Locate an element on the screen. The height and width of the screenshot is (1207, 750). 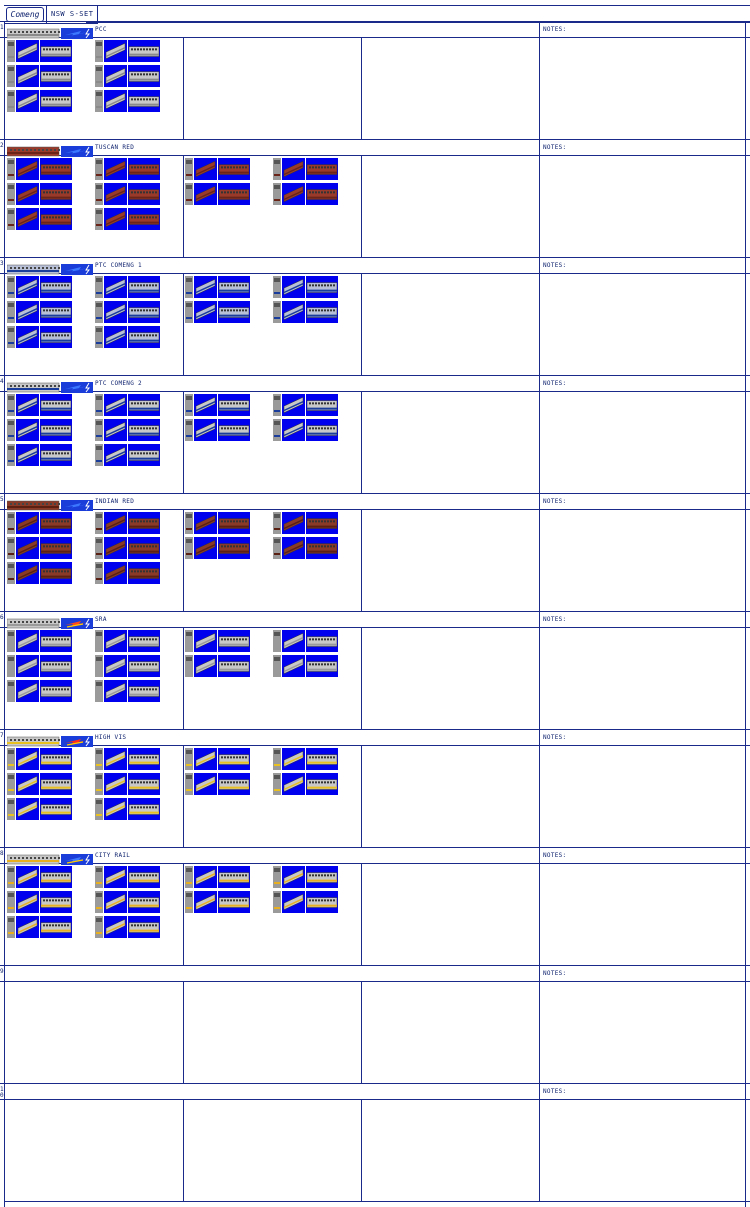
section-header: 3 PTC COMENG 1 NOTES: is located at coordinates (375, 266).